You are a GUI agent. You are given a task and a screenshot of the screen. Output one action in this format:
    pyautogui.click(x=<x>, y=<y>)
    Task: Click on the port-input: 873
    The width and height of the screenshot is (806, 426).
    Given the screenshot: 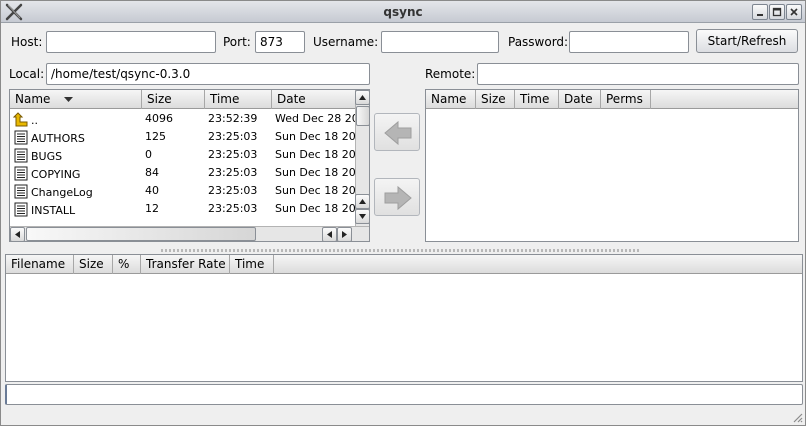 What is the action you would take?
    pyautogui.click(x=280, y=42)
    